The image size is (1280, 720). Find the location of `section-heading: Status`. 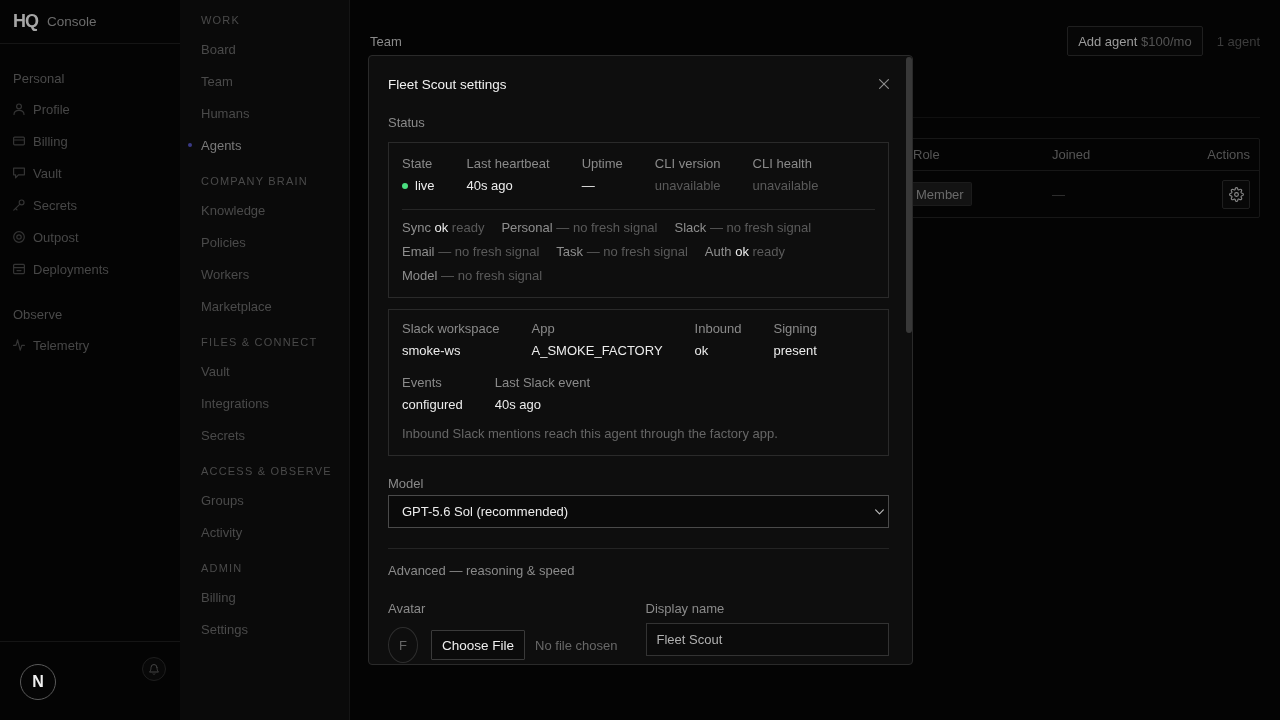

section-heading: Status is located at coordinates (406, 123).